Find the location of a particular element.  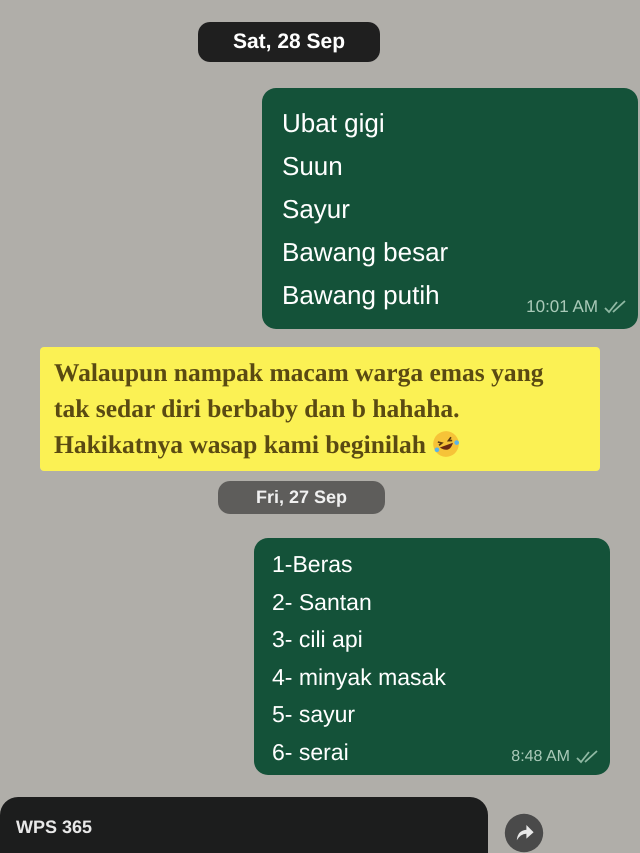

message-line: 1-Beras is located at coordinates (312, 564).